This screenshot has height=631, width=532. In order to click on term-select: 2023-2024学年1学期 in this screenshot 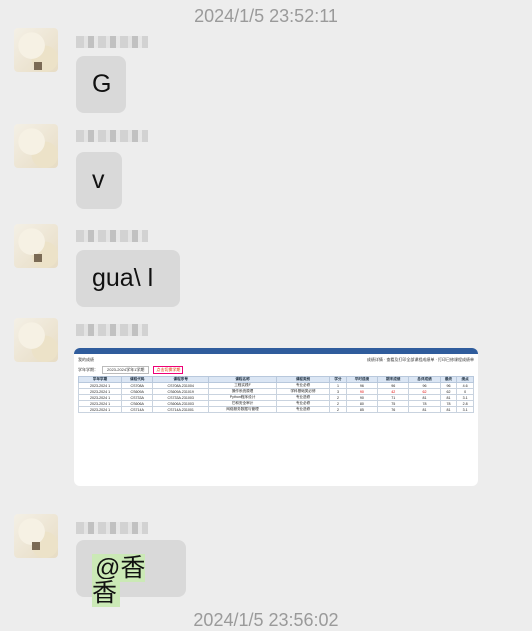, I will do `click(126, 370)`.